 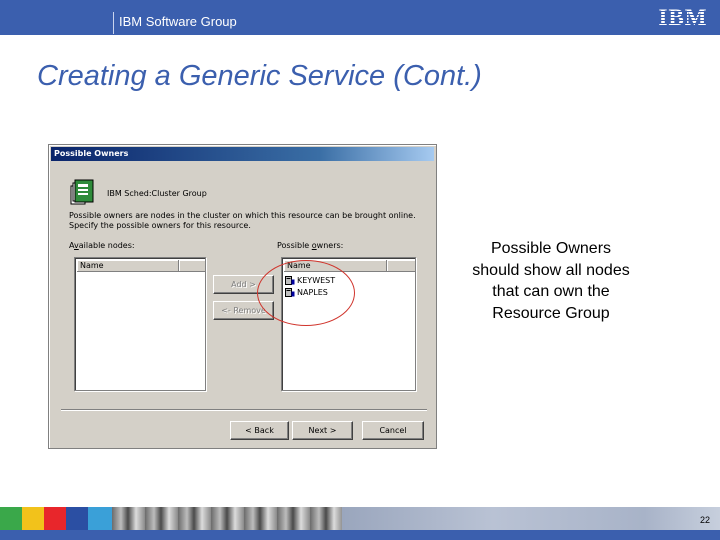 What do you see at coordinates (322, 430) in the screenshot?
I see `next-button: Next >` at bounding box center [322, 430].